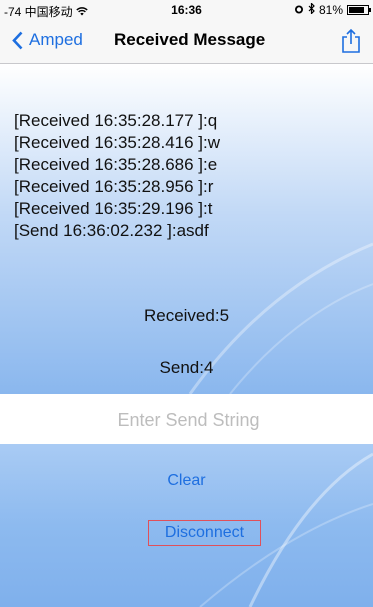 The height and width of the screenshot is (607, 373). I want to click on battery-icon, so click(359, 10).